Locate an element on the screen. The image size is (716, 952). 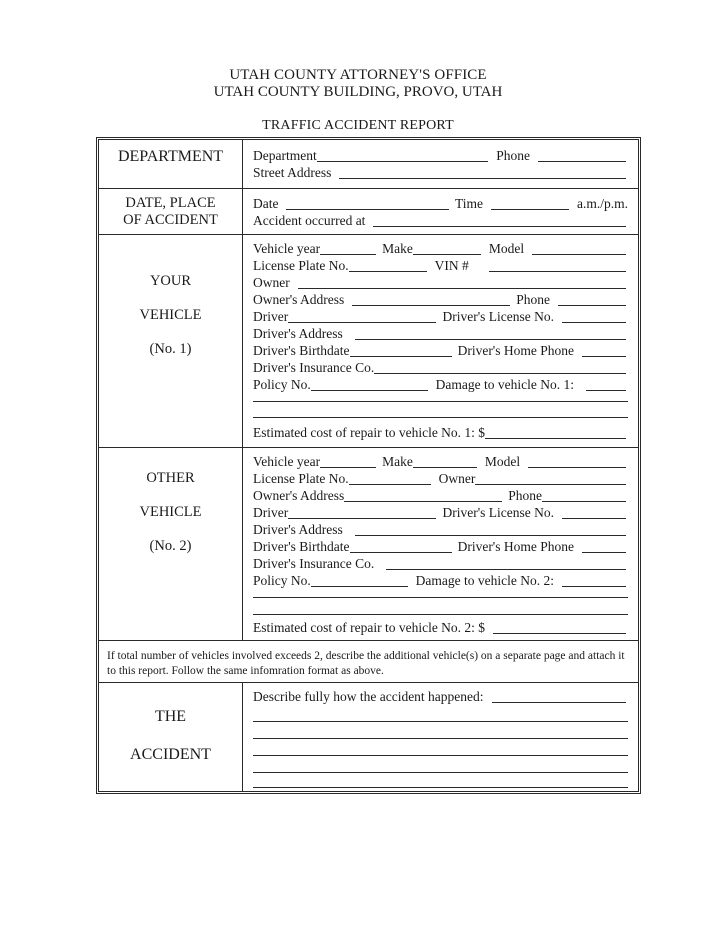
v2-driver-blank is located at coordinates (362, 513).